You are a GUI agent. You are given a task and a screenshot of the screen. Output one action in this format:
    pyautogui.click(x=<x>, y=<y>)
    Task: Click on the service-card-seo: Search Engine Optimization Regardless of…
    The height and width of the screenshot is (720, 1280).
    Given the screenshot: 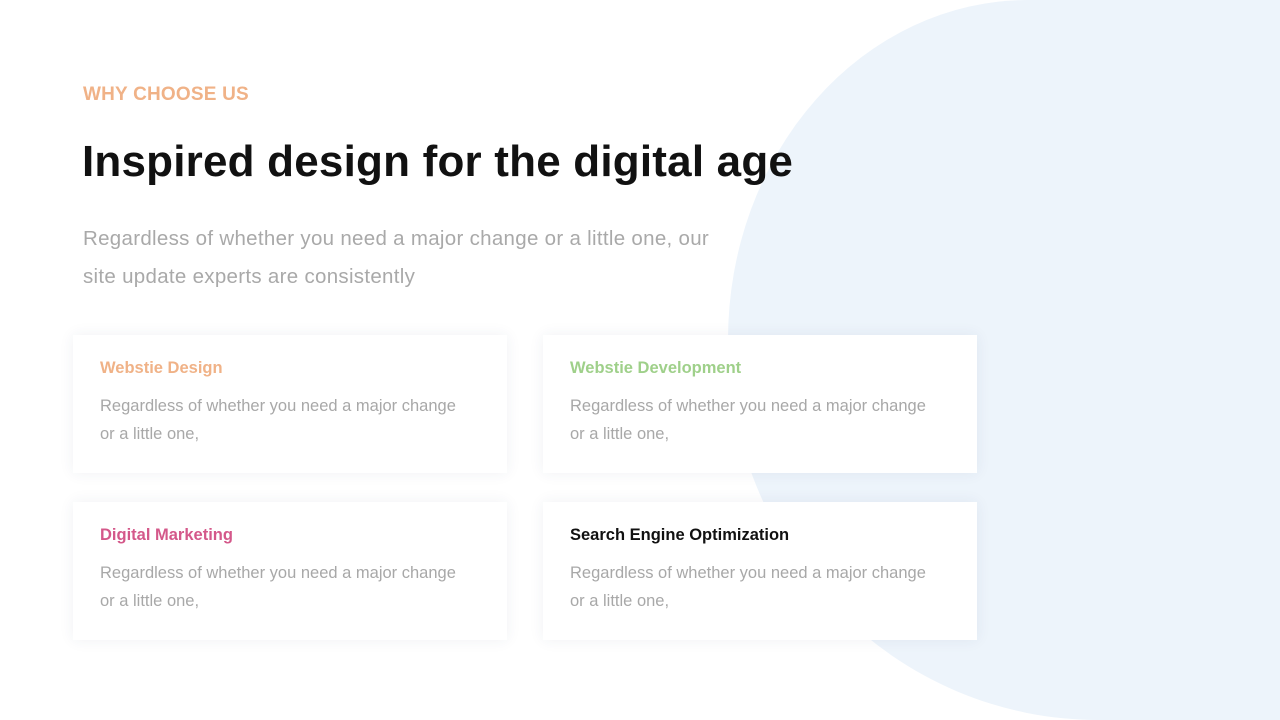 What is the action you would take?
    pyautogui.click(x=760, y=571)
    